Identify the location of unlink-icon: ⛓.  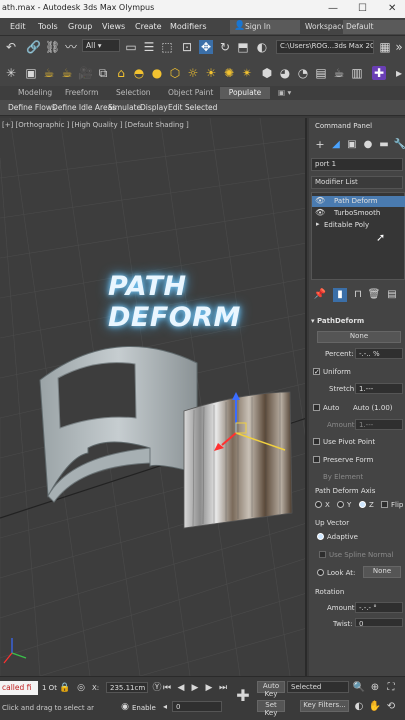
(52, 47).